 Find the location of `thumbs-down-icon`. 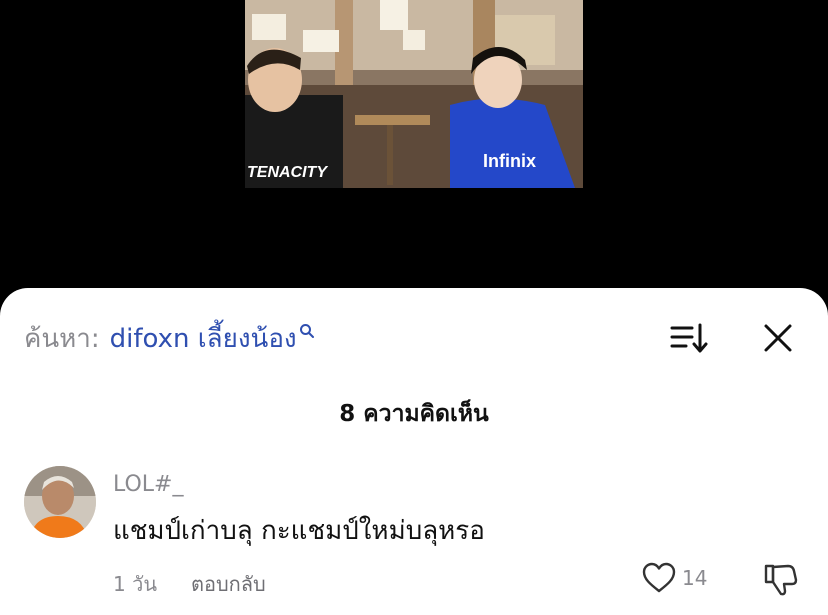

thumbs-down-icon is located at coordinates (781, 580).